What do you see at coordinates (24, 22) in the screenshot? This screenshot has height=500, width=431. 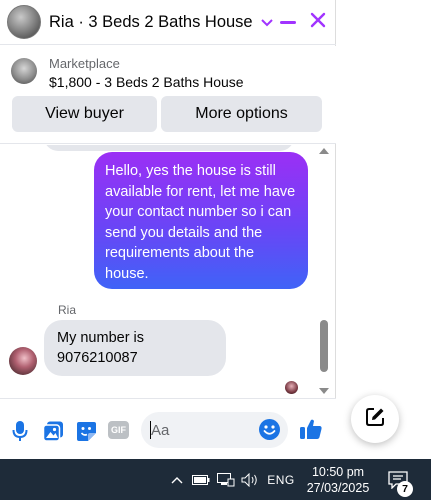 I see `listing-avatar` at bounding box center [24, 22].